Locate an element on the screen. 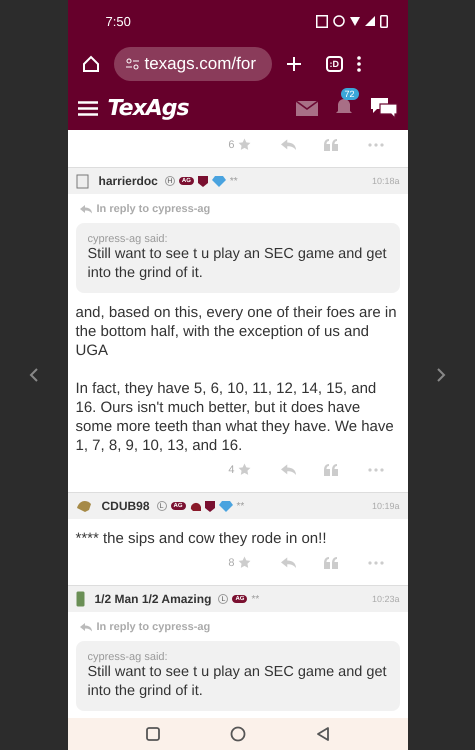  username: harrierdoc is located at coordinates (128, 181).